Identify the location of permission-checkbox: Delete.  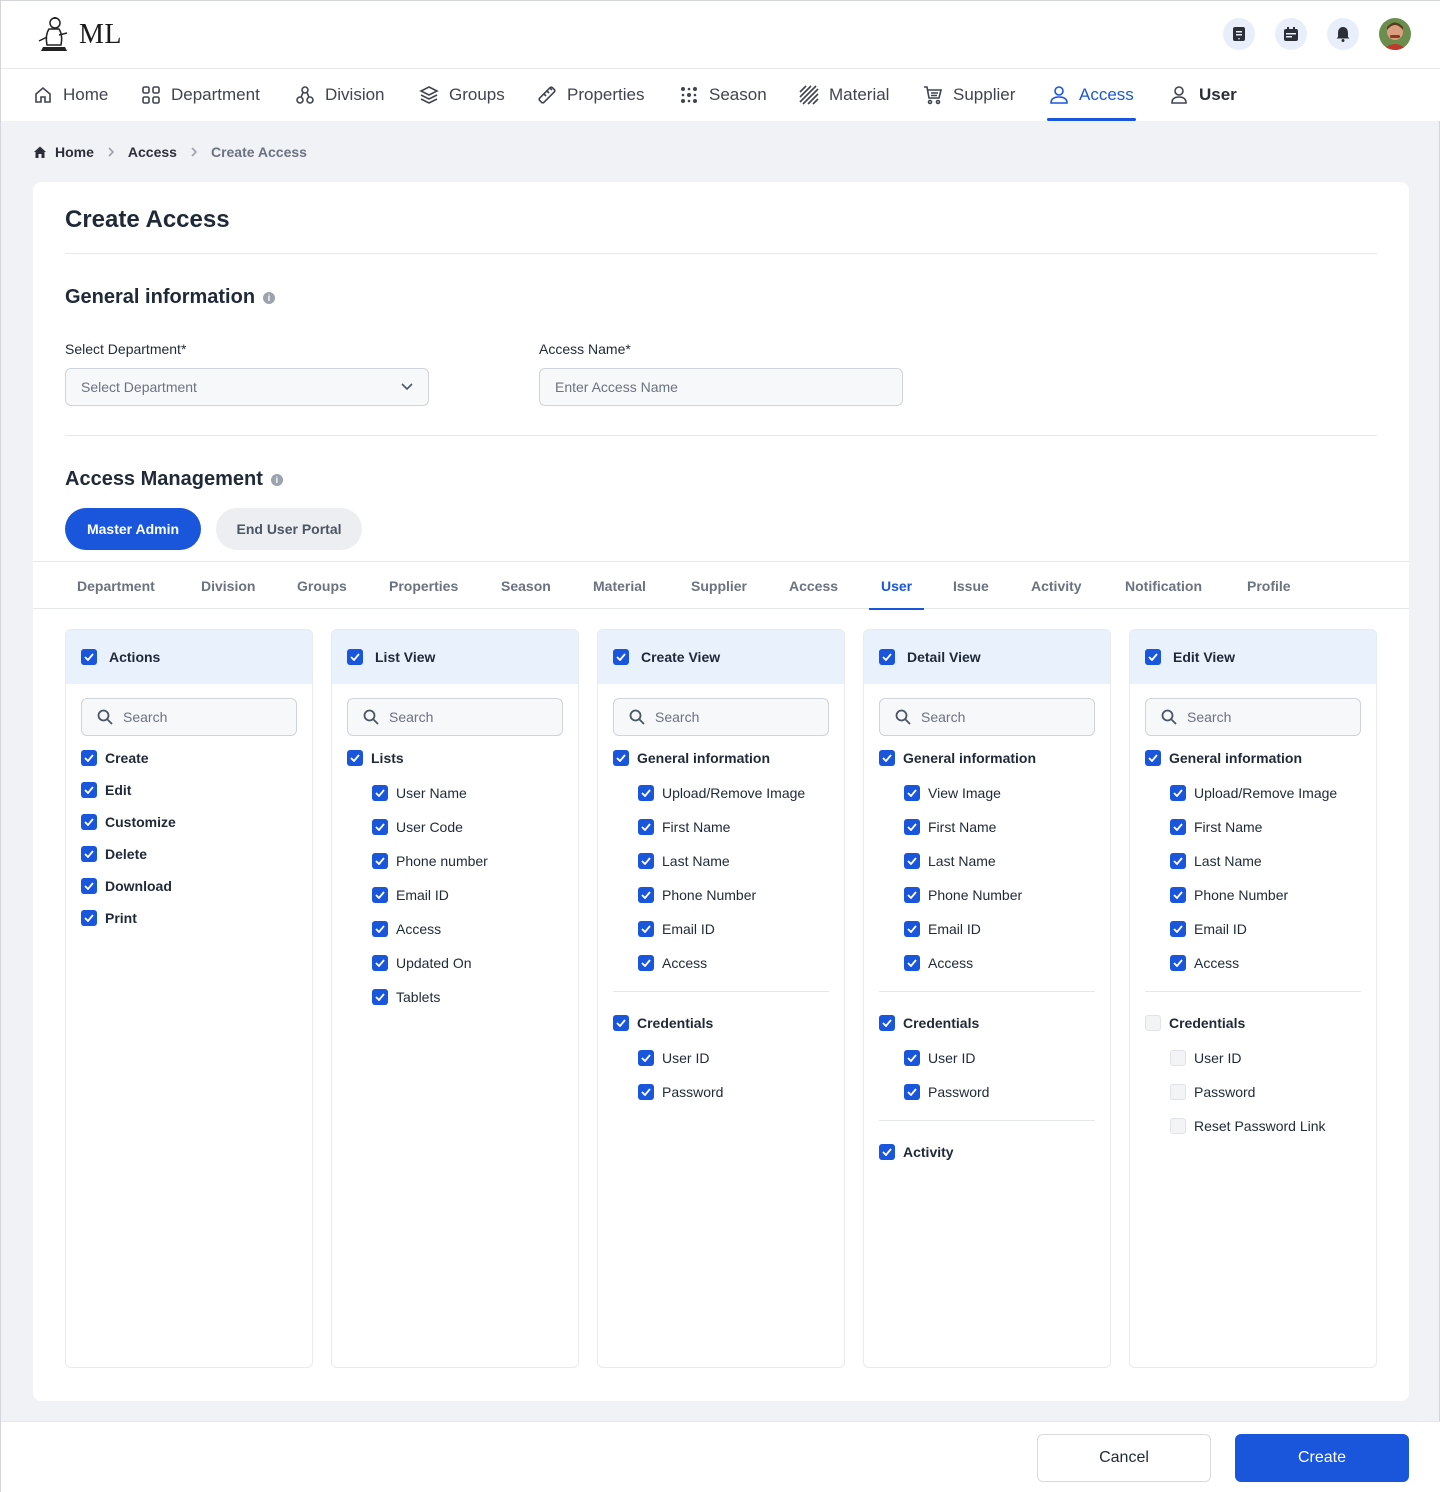
(114, 854).